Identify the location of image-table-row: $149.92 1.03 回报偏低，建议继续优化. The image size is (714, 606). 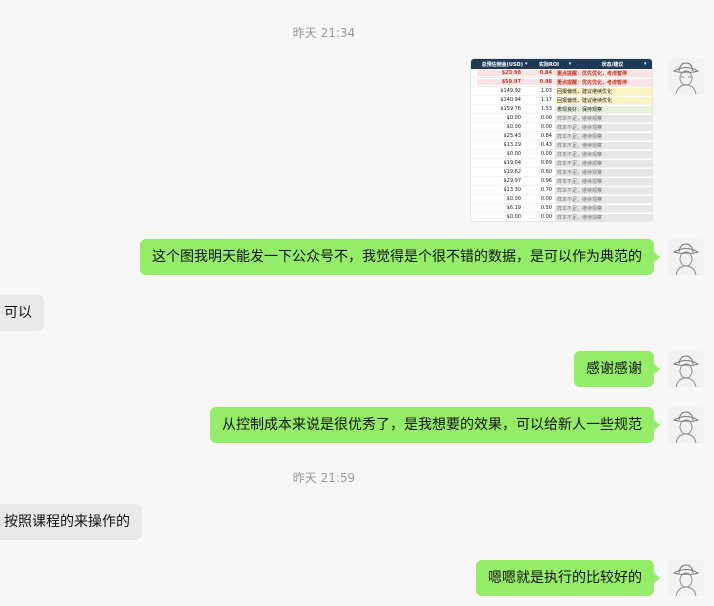
(561, 91).